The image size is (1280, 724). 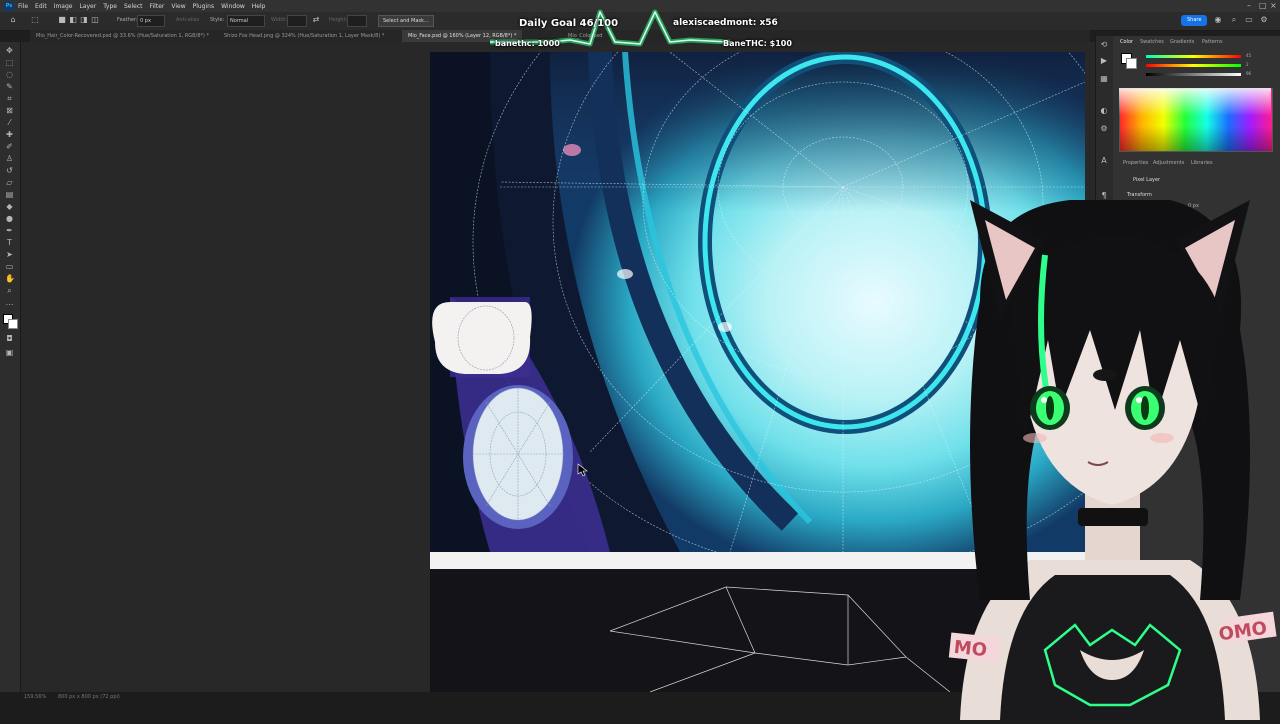 What do you see at coordinates (9, 266) in the screenshot?
I see `shape-tool-icon: ▭` at bounding box center [9, 266].